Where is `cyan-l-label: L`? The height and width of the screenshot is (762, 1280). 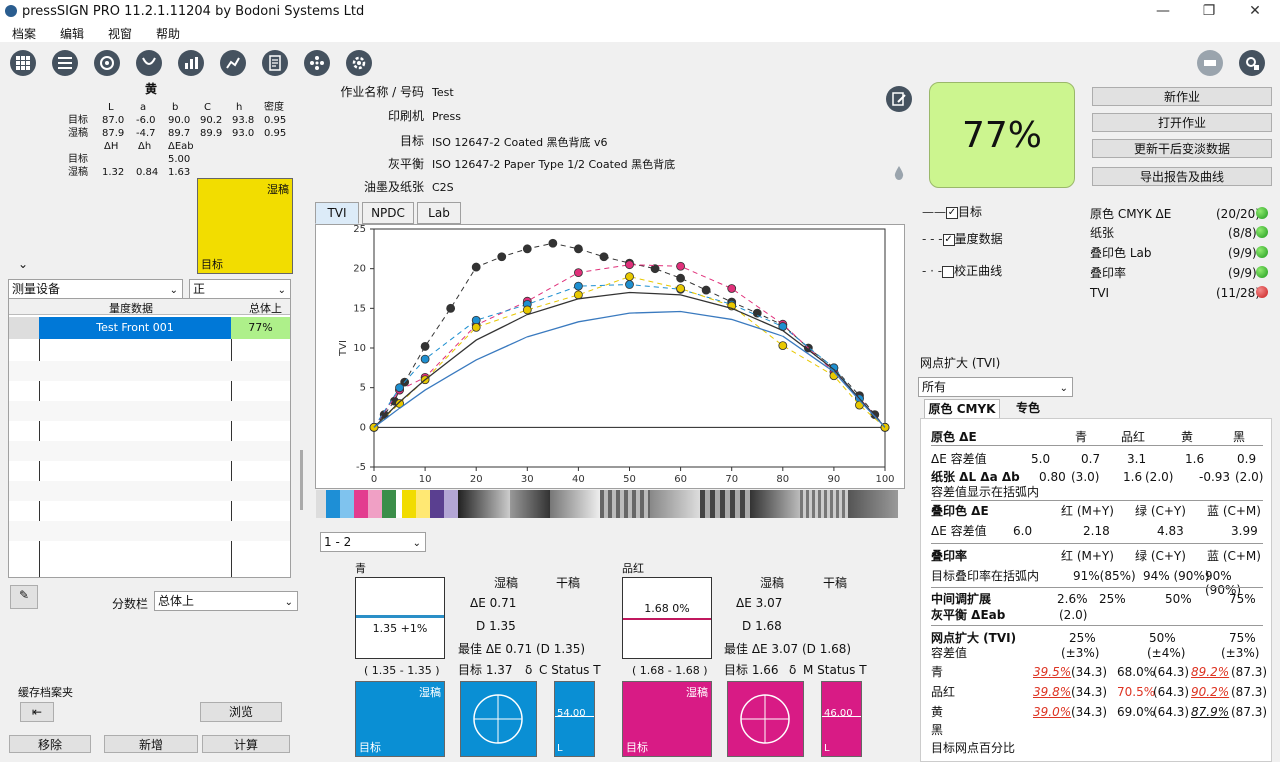 cyan-l-label: L is located at coordinates (560, 748).